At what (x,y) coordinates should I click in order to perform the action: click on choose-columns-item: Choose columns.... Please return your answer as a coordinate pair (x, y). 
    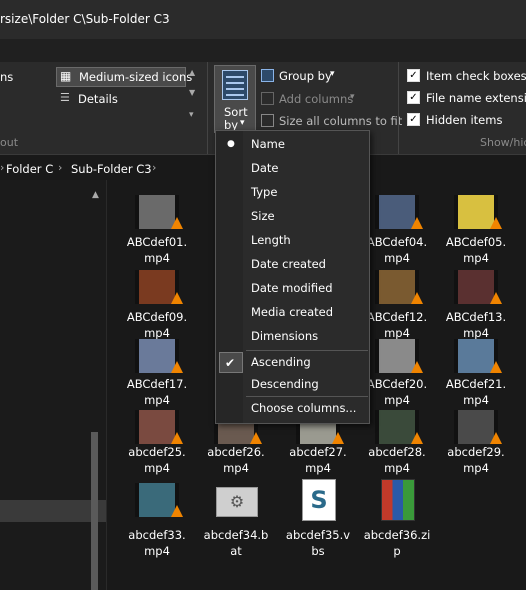
    Looking at the image, I should click on (292, 408).